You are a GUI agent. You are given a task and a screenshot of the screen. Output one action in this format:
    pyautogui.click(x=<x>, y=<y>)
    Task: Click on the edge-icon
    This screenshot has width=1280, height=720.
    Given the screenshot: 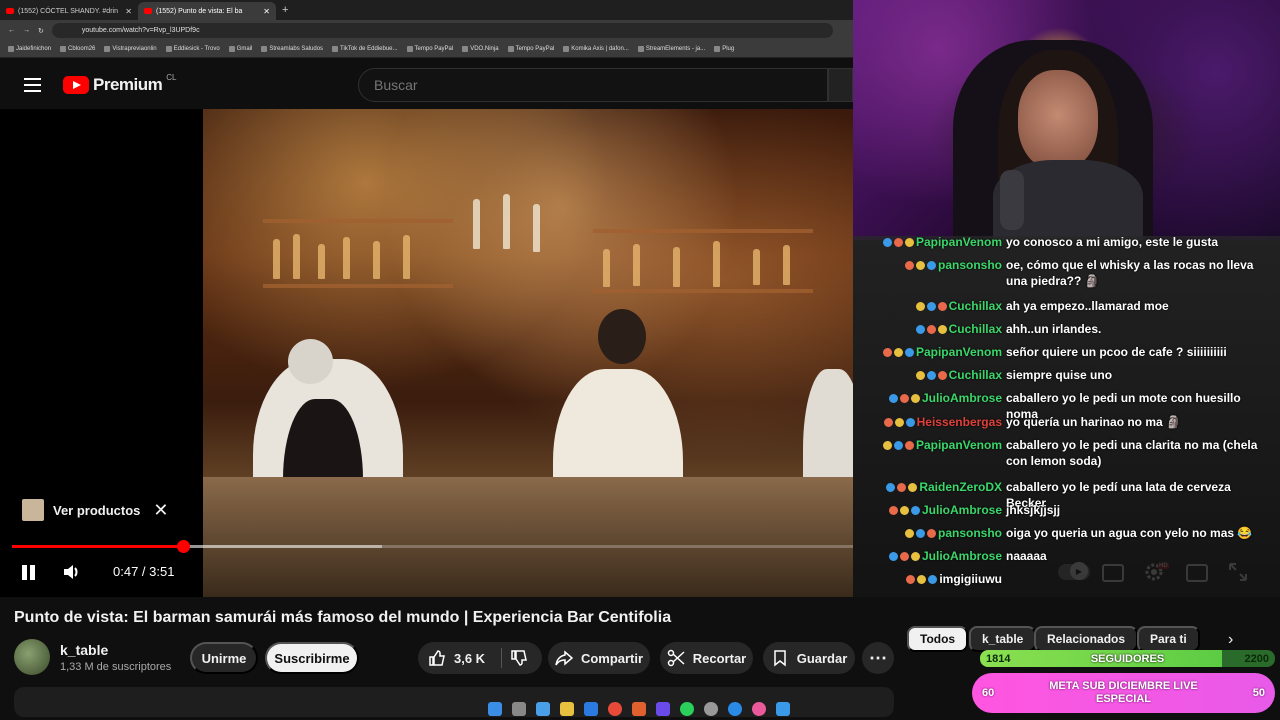 What is the action you would take?
    pyautogui.click(x=735, y=708)
    